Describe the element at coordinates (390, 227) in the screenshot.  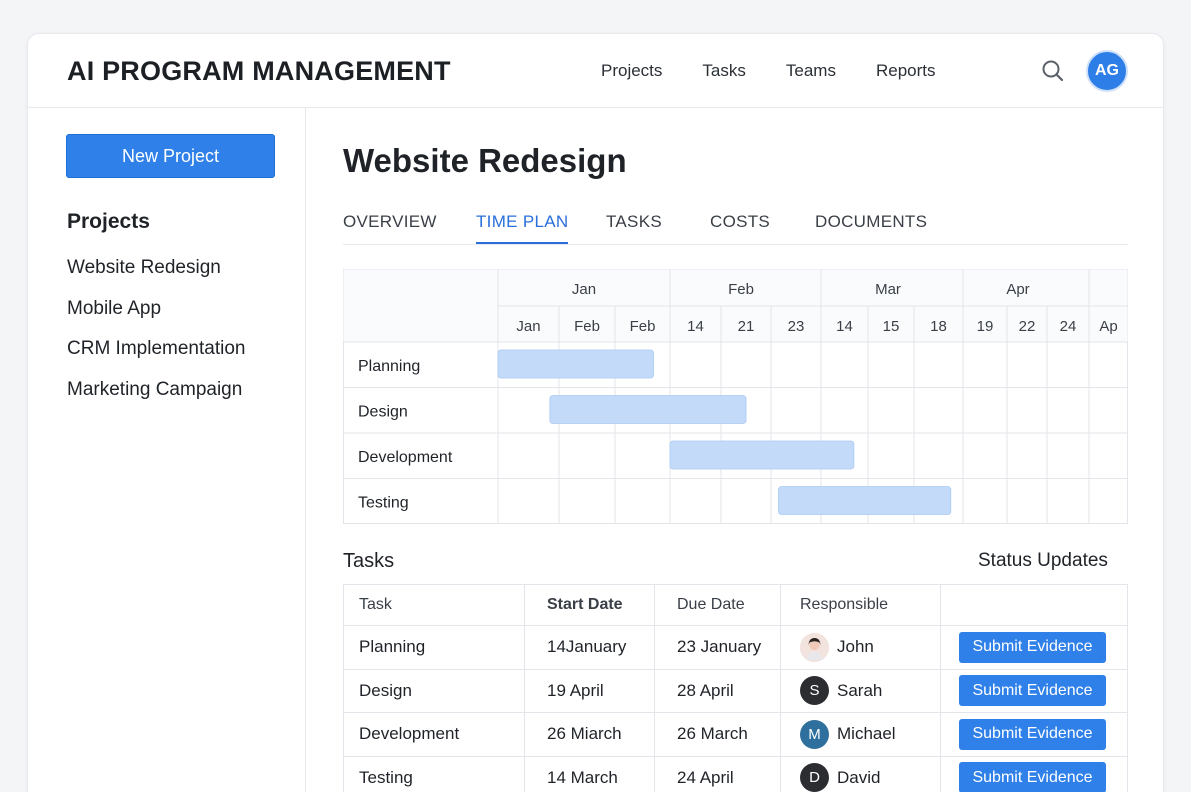
I see `tab-overview: OVERVIEW` at that location.